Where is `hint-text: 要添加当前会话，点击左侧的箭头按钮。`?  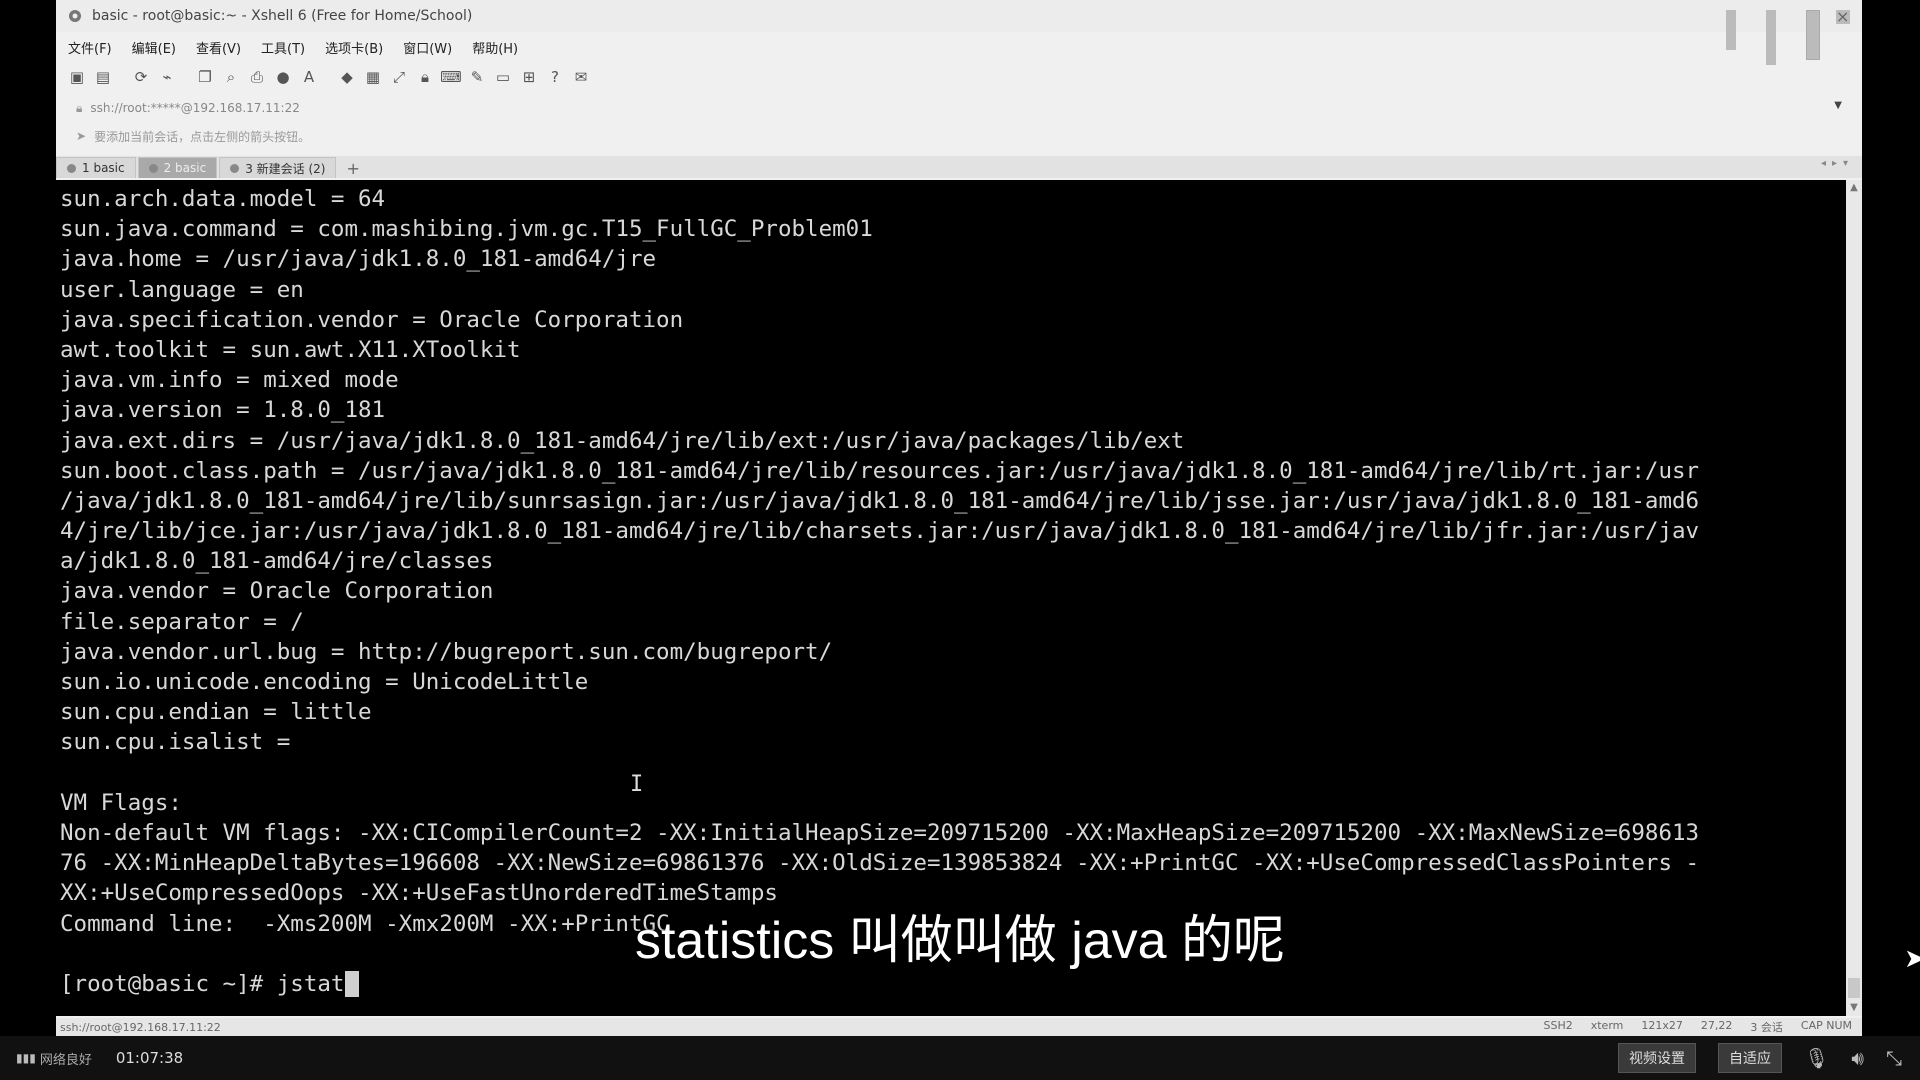
hint-text: 要添加当前会话，点击左侧的箭头按钮。 is located at coordinates (202, 136).